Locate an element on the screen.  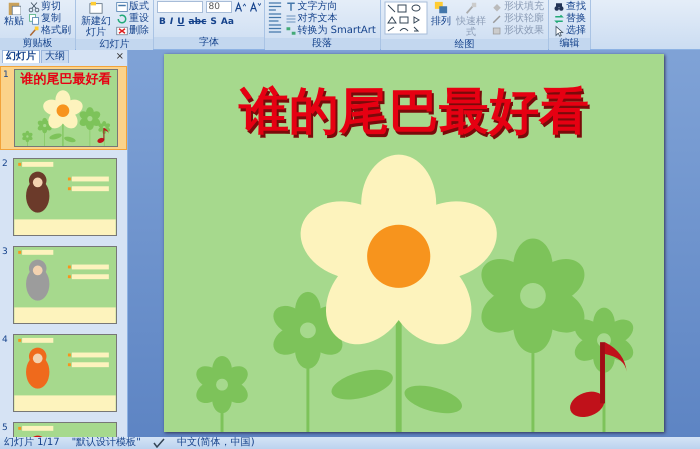
grow-font-icon is located at coordinates (240, 7).